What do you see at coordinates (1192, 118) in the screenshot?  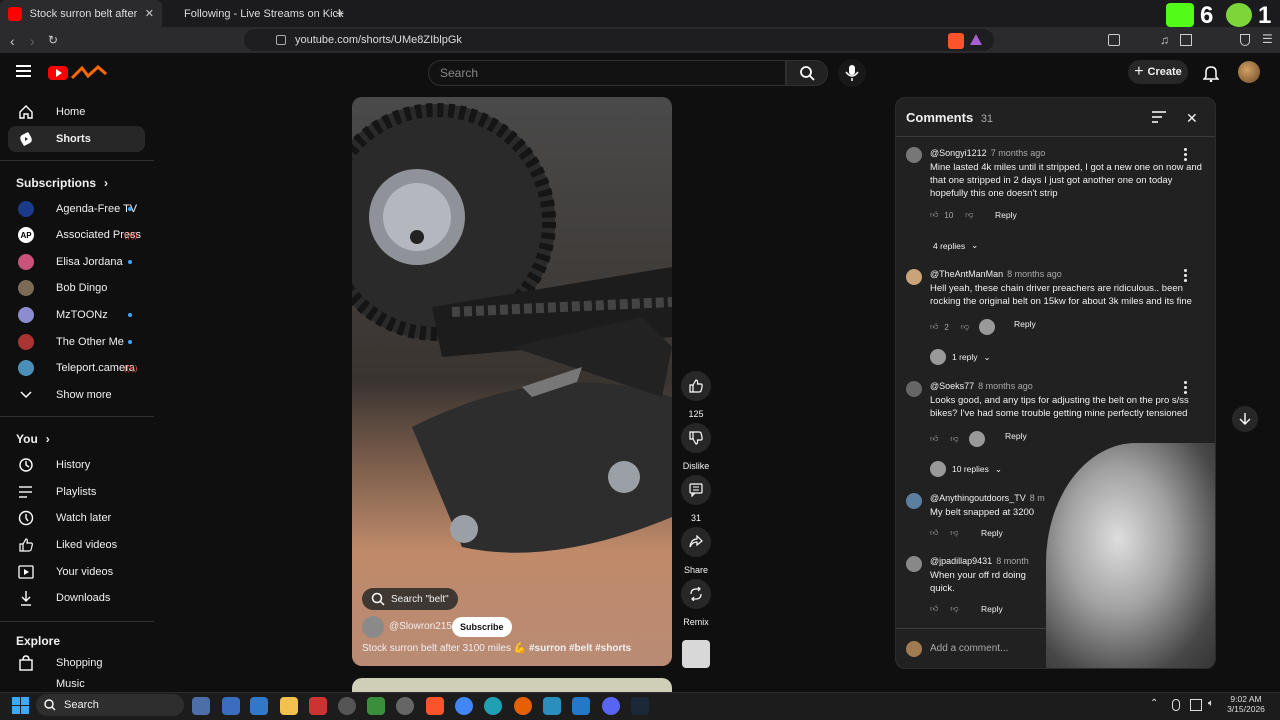 I see `close-comments-icon: ✕` at bounding box center [1192, 118].